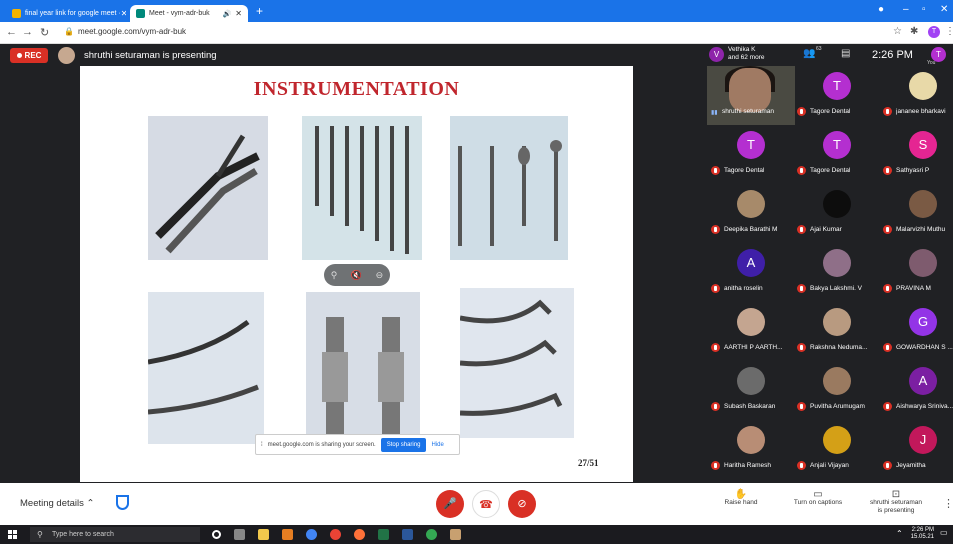  What do you see at coordinates (809, 53) in the screenshot?
I see `people-icon: 👥` at bounding box center [809, 53].